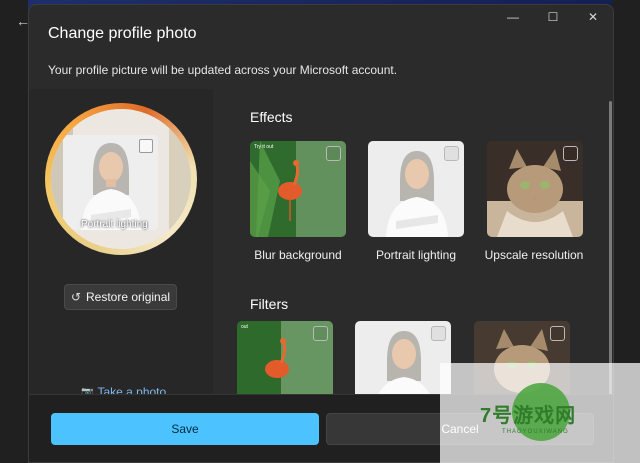 The image size is (640, 463). Describe the element at coordinates (535, 189) in the screenshot. I see `effect-tile-upscale-resolution` at that location.